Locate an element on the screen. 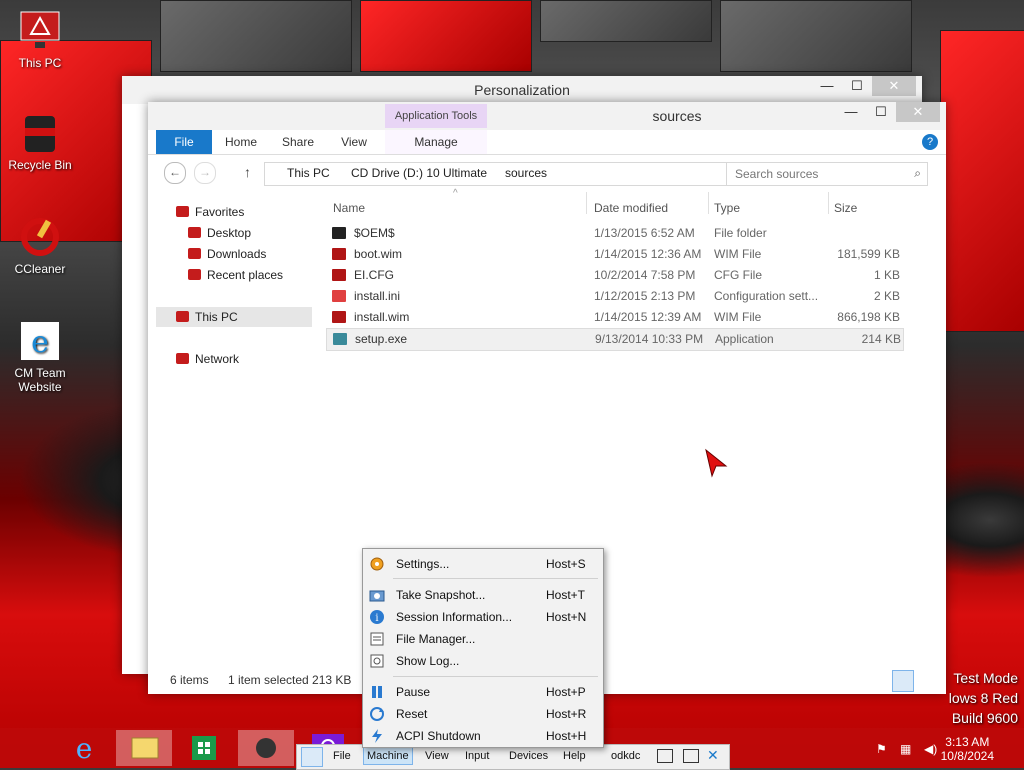 This screenshot has height=770, width=1024. menu-shortcut: Host+T is located at coordinates (566, 595).